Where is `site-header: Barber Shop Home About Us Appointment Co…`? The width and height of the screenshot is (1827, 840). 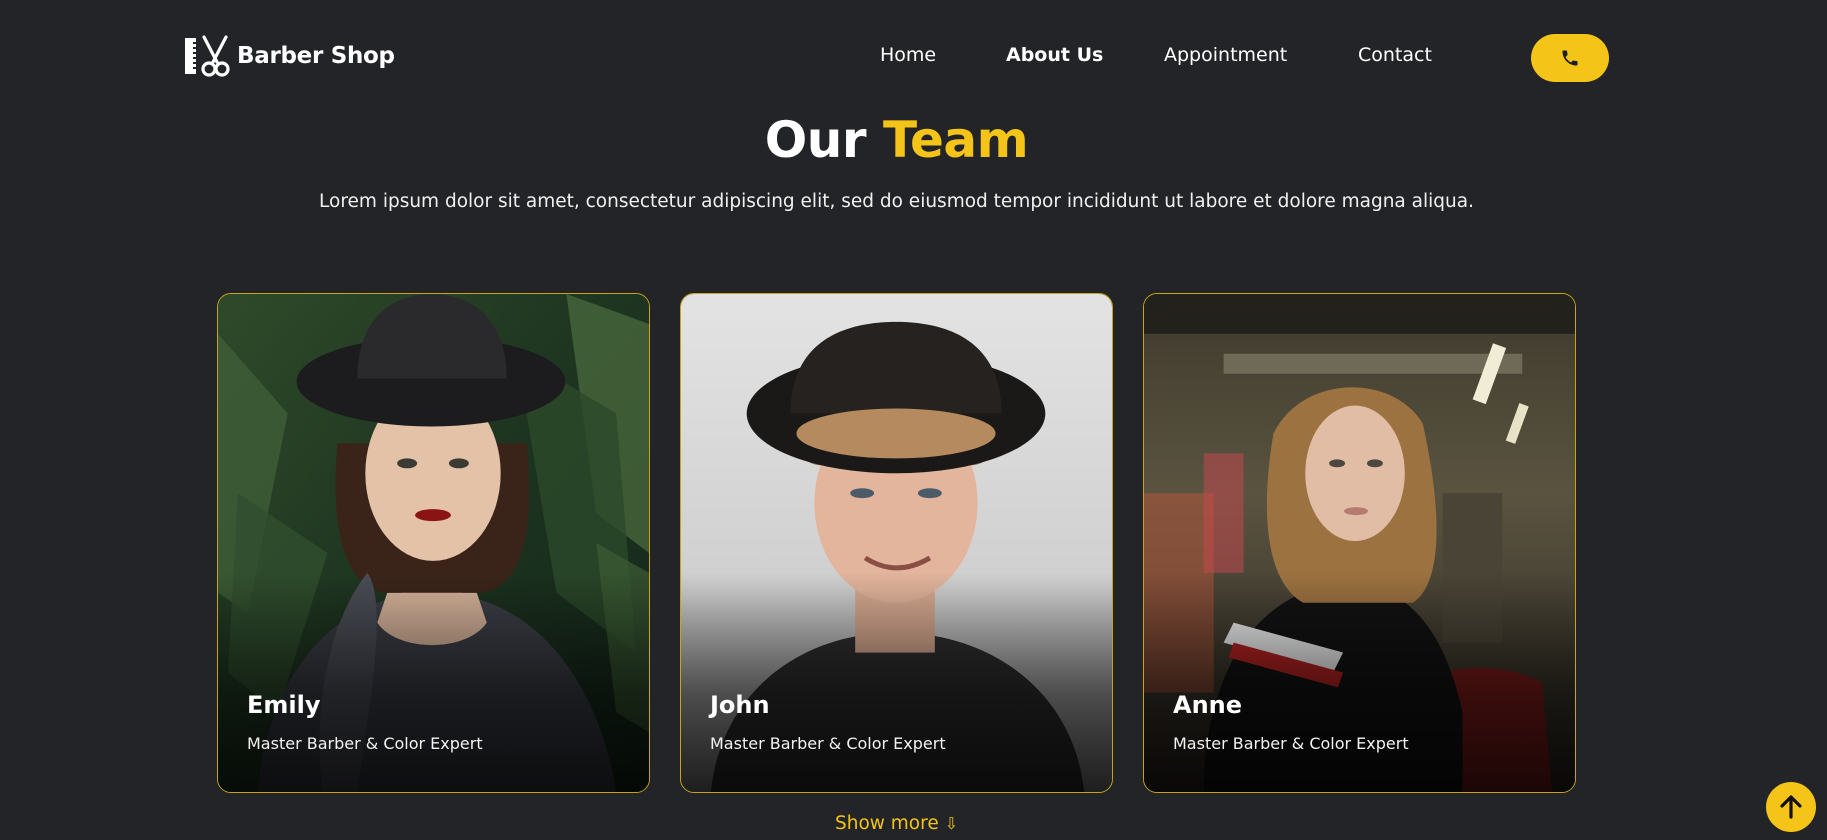
site-header: Barber Shop Home About Us Appointment Co… is located at coordinates (913, 55).